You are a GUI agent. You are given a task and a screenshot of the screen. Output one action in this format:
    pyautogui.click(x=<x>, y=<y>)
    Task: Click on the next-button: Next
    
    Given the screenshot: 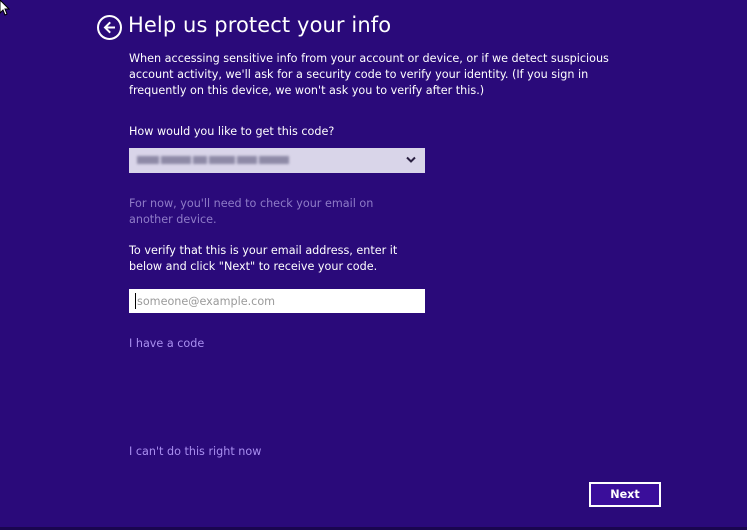 What is the action you would take?
    pyautogui.click(x=625, y=494)
    